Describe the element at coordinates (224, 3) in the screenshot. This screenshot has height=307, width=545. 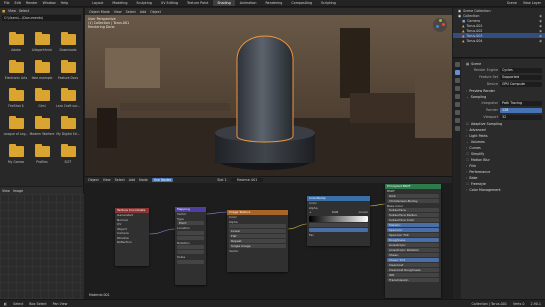
I see `tab-shading: Shading` at that location.